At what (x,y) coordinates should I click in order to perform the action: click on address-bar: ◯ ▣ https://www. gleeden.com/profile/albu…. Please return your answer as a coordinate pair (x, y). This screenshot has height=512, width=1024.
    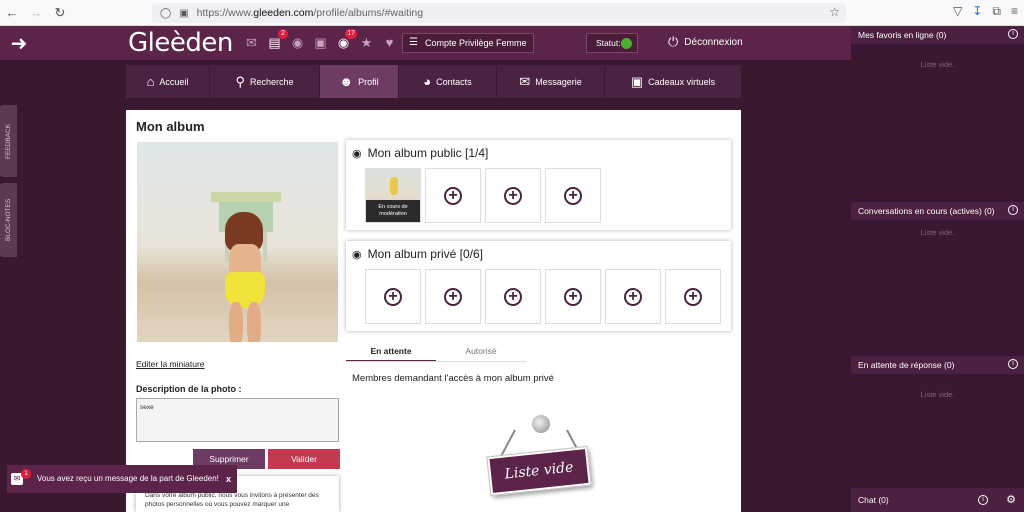
    Looking at the image, I should click on (499, 13).